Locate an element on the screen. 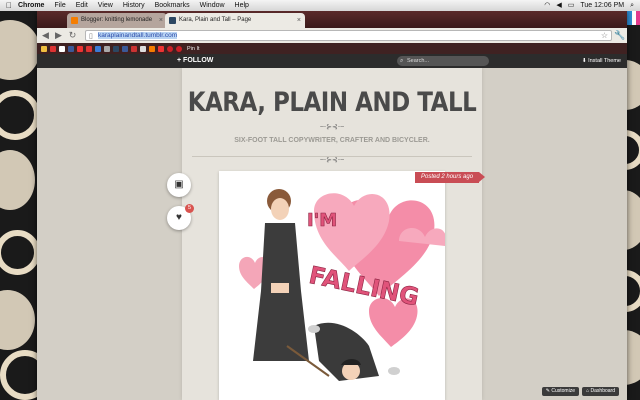 This screenshot has width=640, height=400. tab-label: Blogger: knitting lemonade is located at coordinates (117, 20).